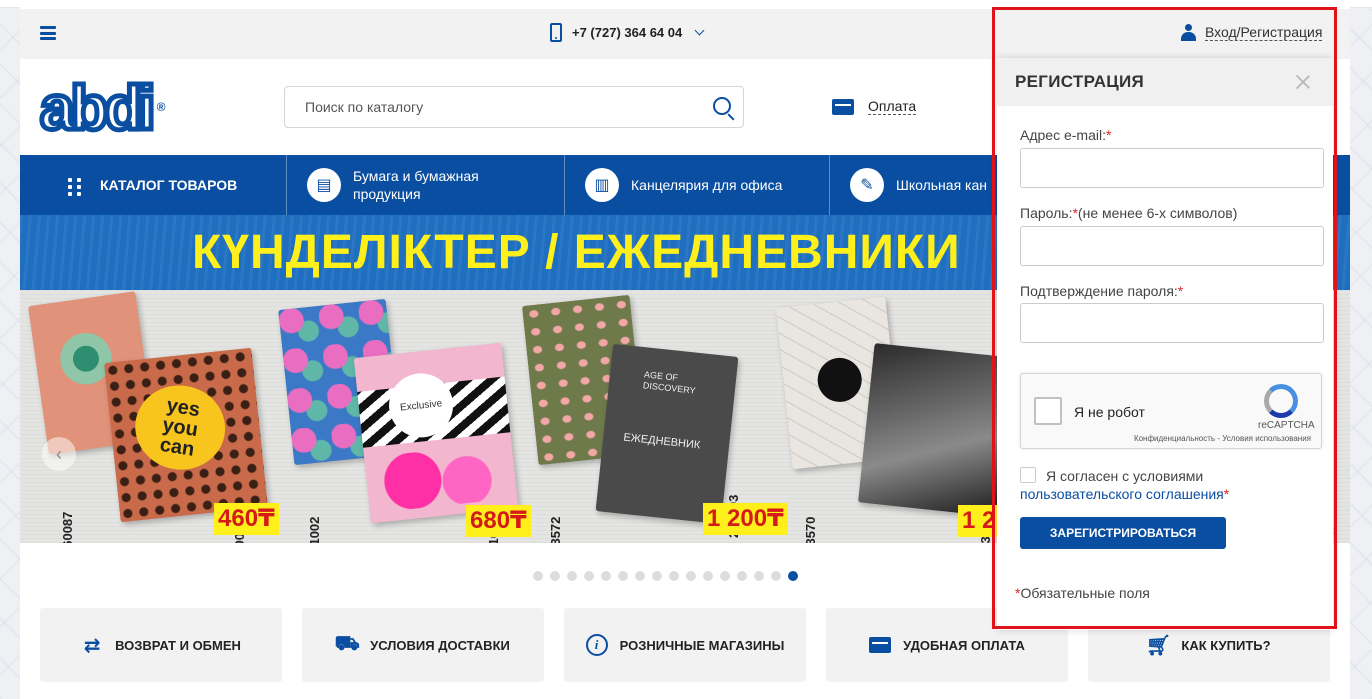 The width and height of the screenshot is (1372, 699). What do you see at coordinates (941, 185) in the screenshot?
I see `nav-item-label: Школьная кан` at bounding box center [941, 185].